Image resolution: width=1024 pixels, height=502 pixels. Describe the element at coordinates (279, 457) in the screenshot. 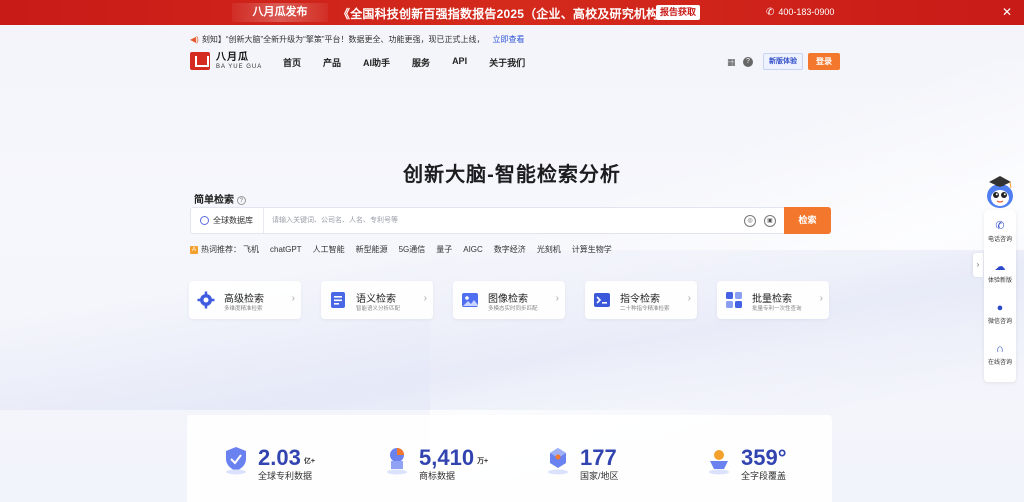

I see `stat-value: 2.03` at that location.